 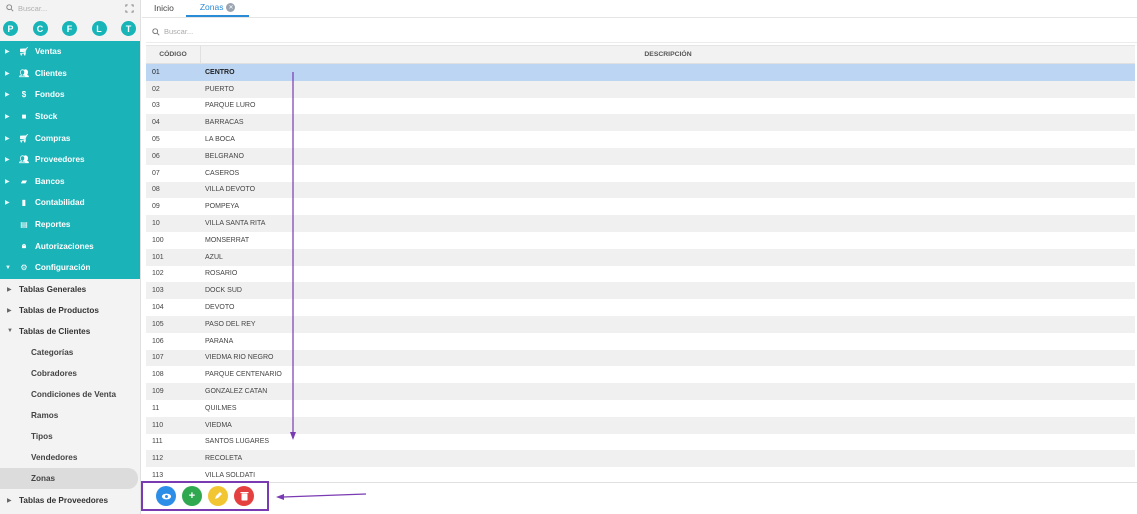 I want to click on add-button: +, so click(x=192, y=496).